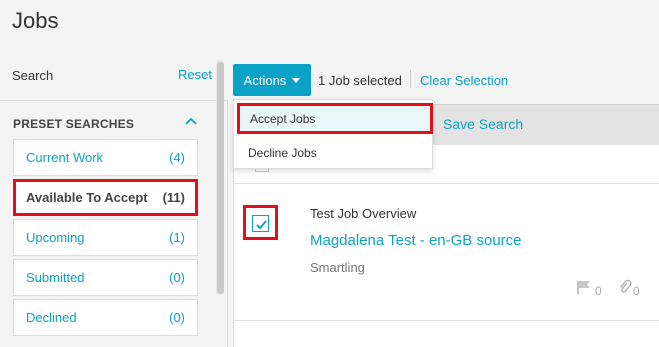 The width and height of the screenshot is (659, 347). What do you see at coordinates (65, 157) in the screenshot?
I see `preset-item-label: Current Work` at bounding box center [65, 157].